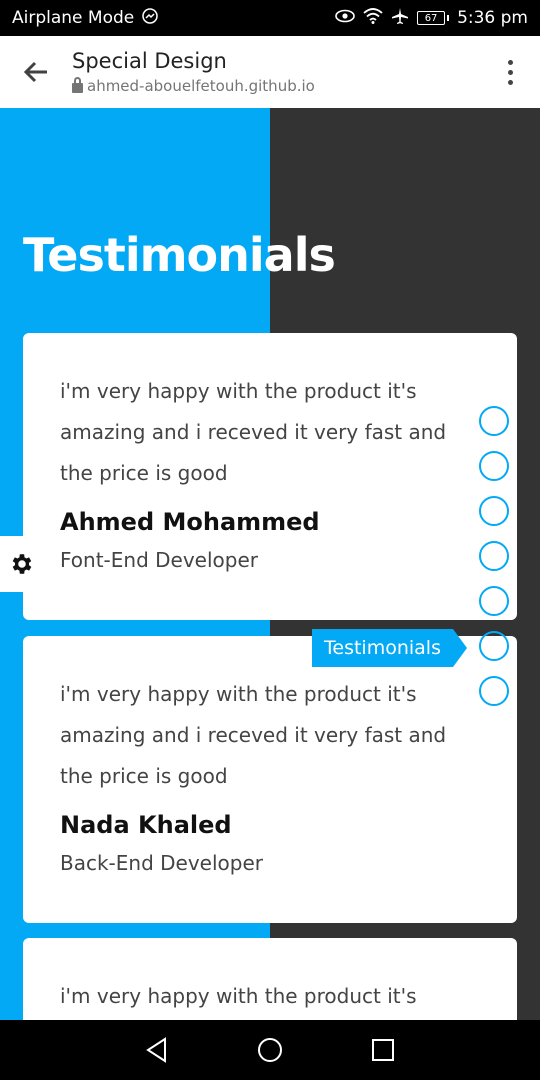 Image resolution: width=540 pixels, height=1080 pixels. I want to click on section-nav-bullets, so click(494, 556).